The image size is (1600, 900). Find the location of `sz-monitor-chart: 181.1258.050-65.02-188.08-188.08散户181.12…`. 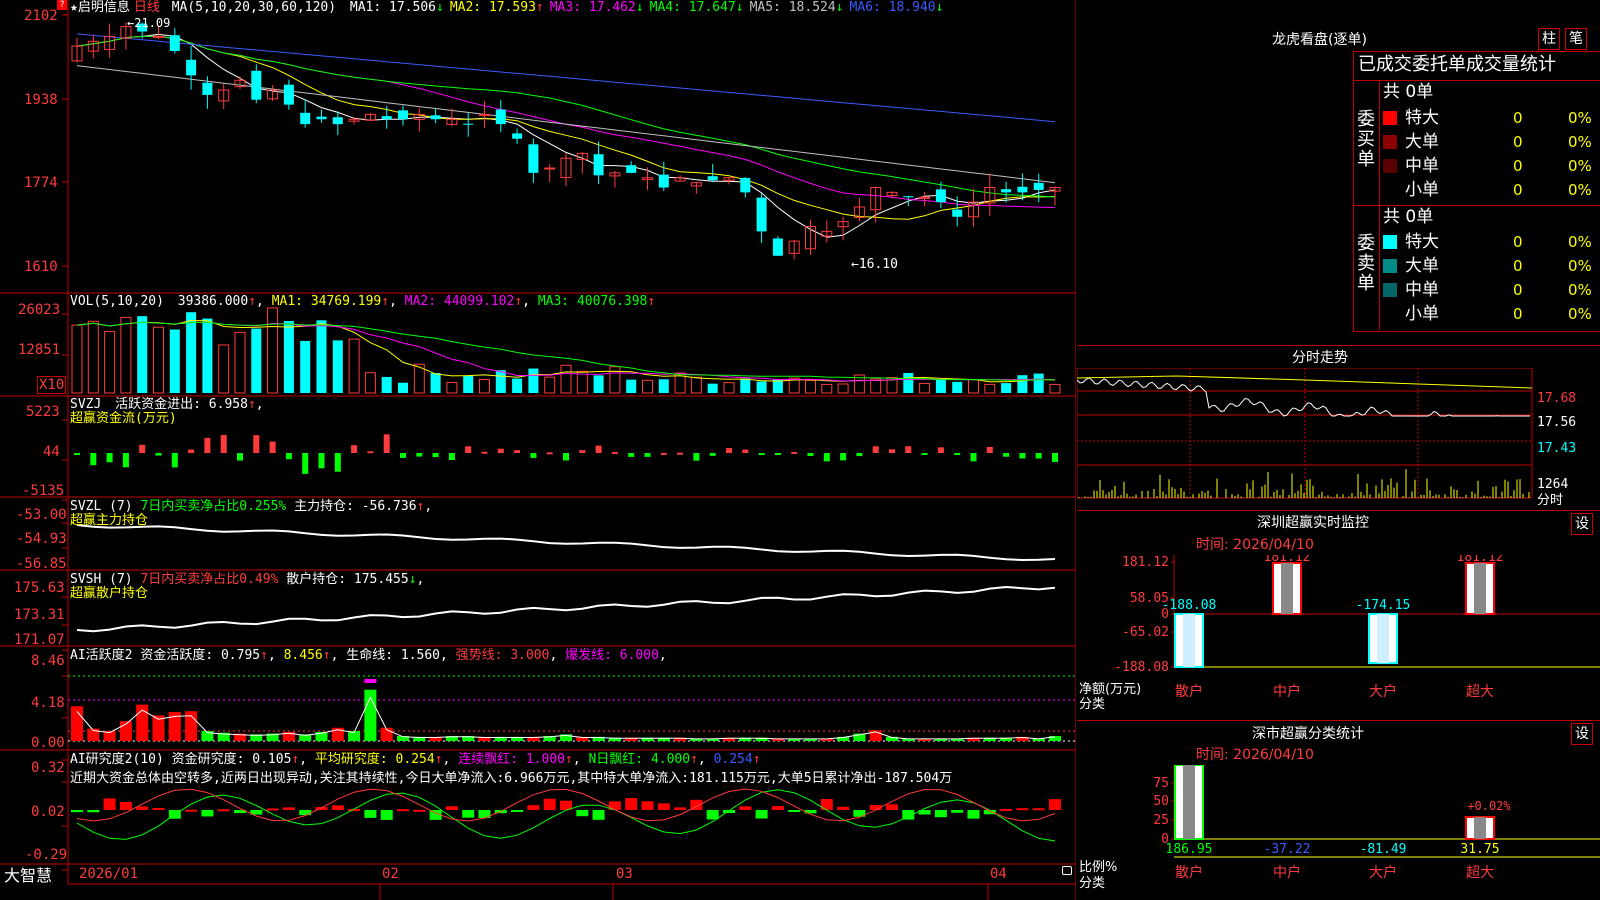

sz-monitor-chart: 181.1258.050-65.02-188.08-188.08散户181.12… is located at coordinates (1338, 637).